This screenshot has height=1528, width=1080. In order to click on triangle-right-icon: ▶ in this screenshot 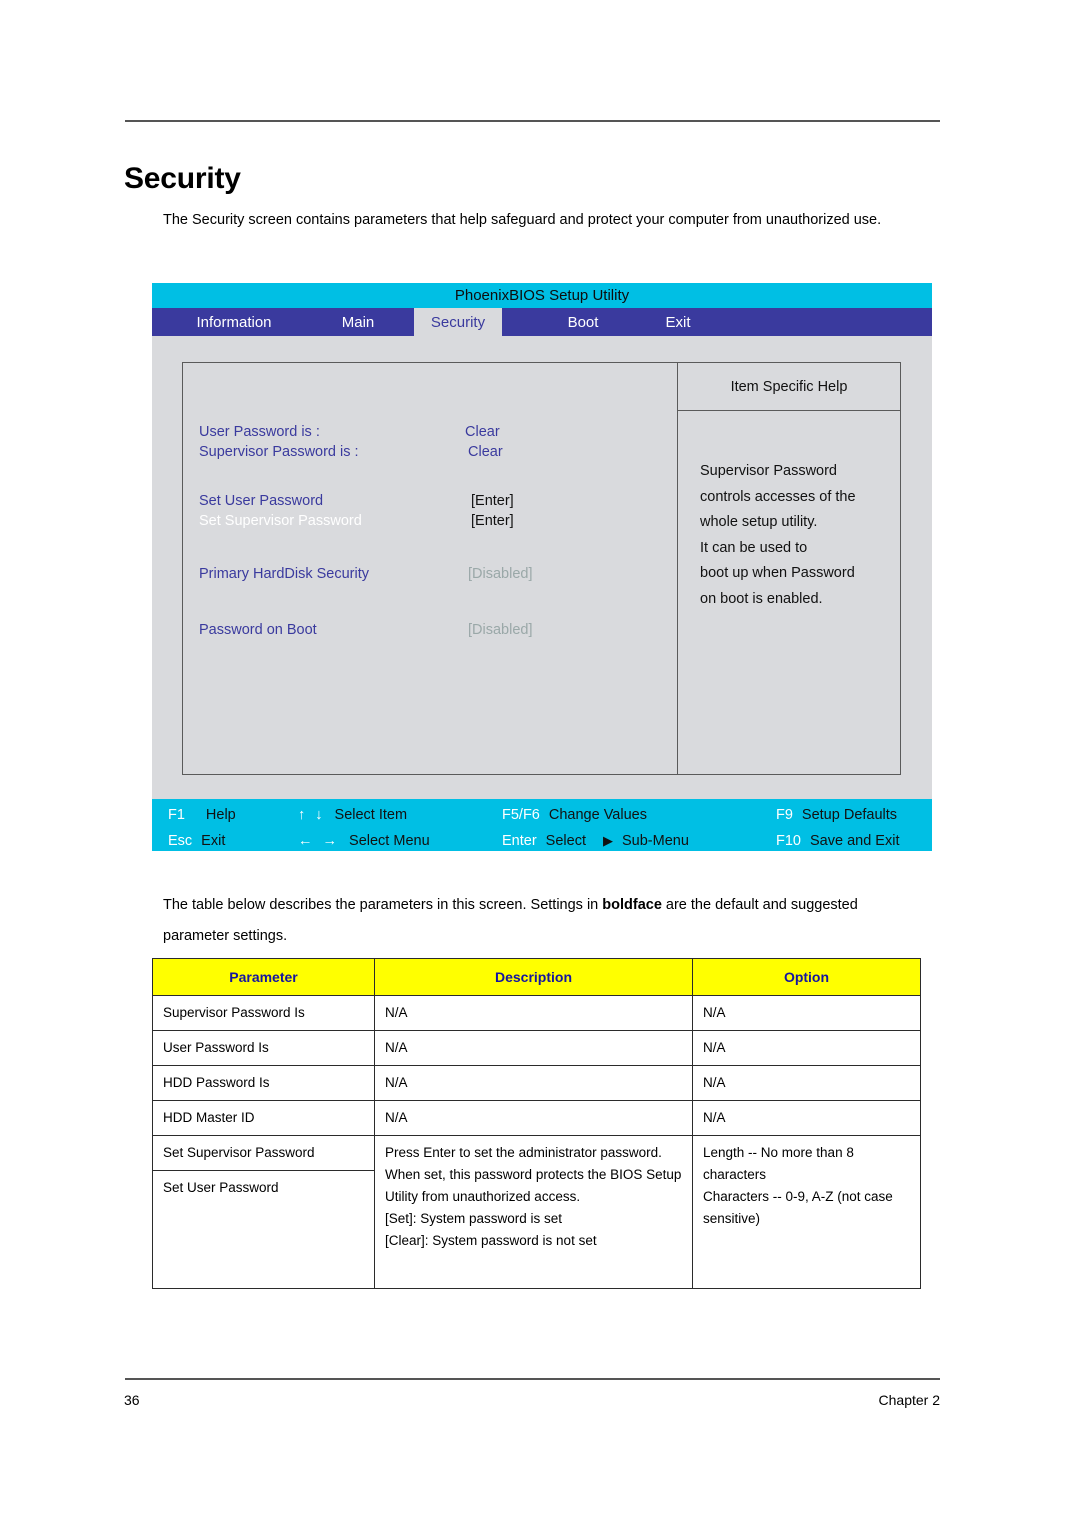, I will do `click(607, 840)`.